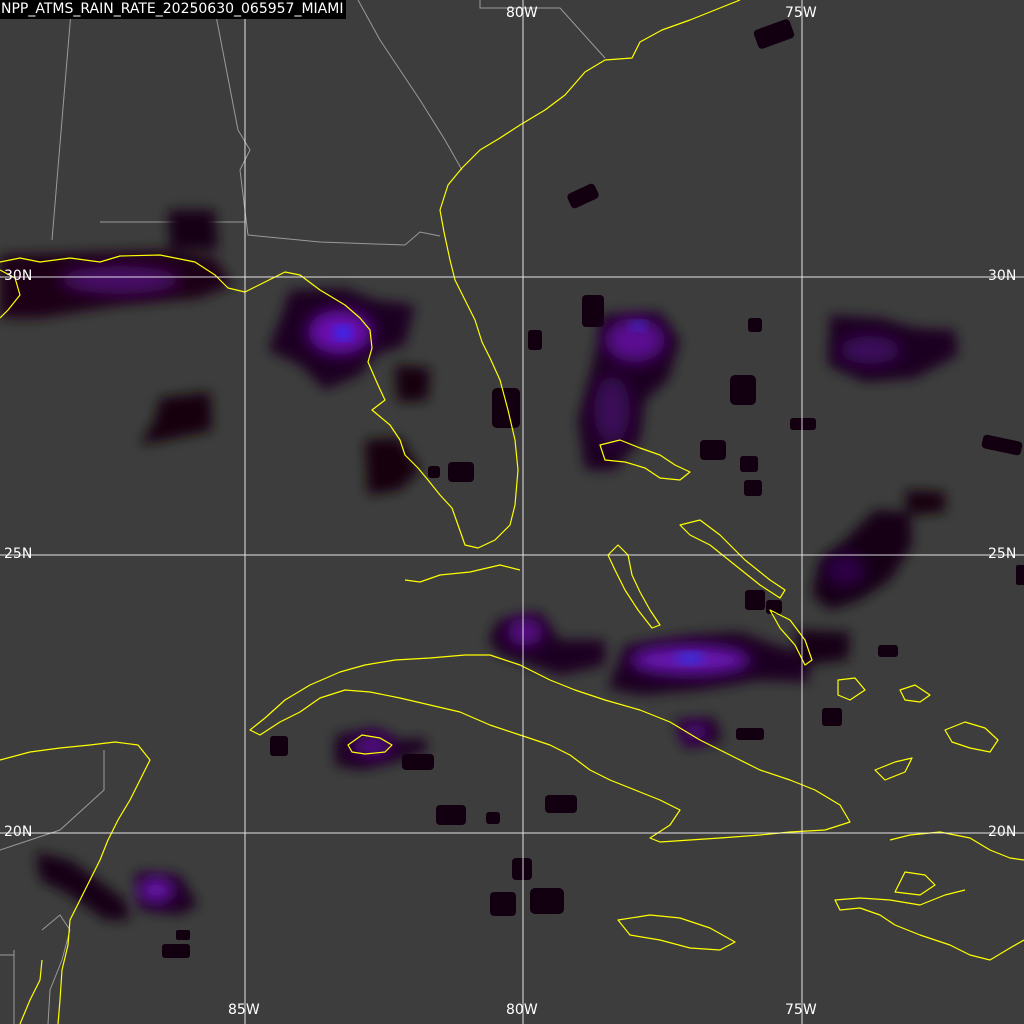 This screenshot has height=1024, width=1024. I want to click on grid-label-top-80w: 80W, so click(522, 13).